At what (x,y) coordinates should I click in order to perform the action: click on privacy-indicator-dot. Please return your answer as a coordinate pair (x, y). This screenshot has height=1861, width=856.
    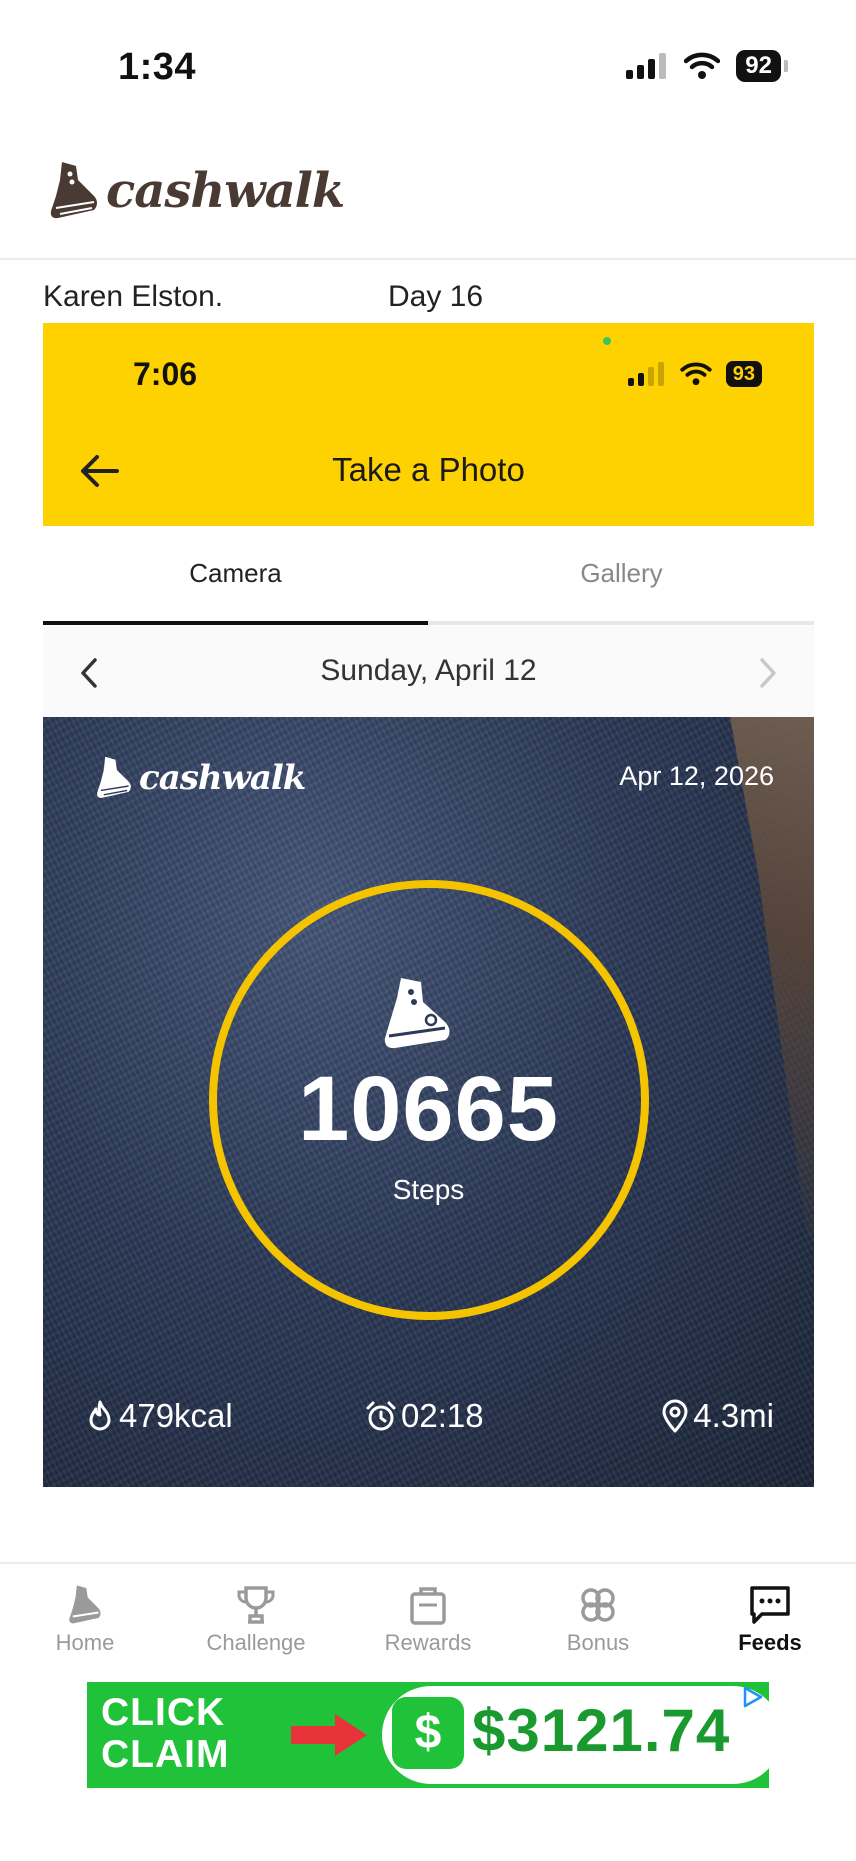
    Looking at the image, I should click on (607, 341).